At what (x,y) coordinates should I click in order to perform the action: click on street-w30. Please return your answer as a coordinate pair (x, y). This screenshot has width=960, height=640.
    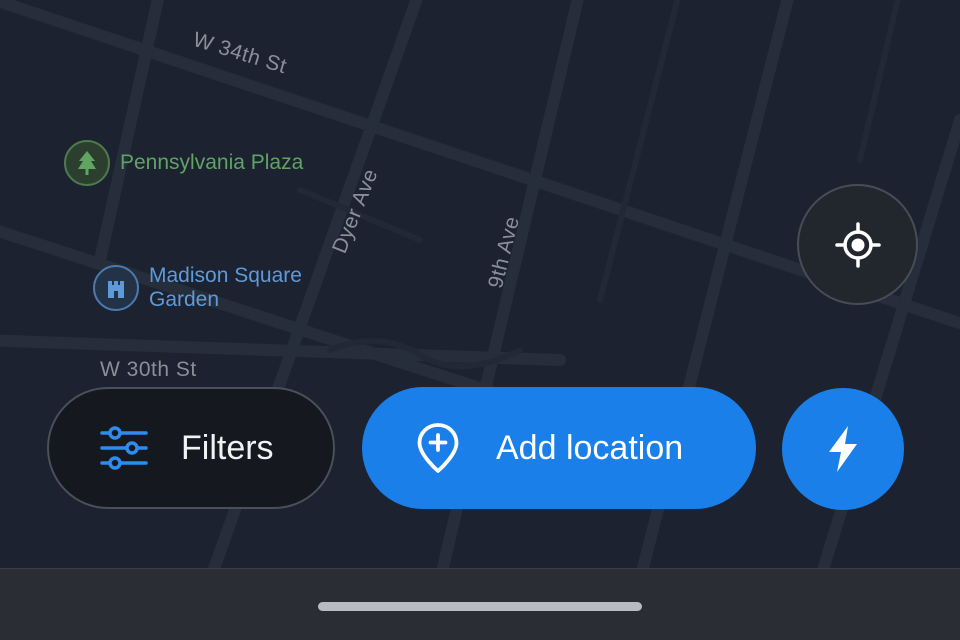
    Looking at the image, I should click on (283, 350).